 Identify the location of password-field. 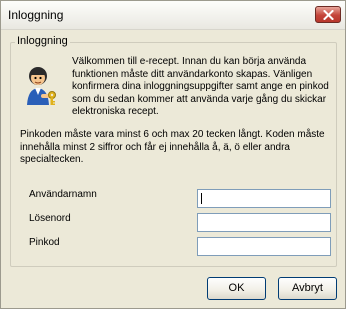
(264, 222).